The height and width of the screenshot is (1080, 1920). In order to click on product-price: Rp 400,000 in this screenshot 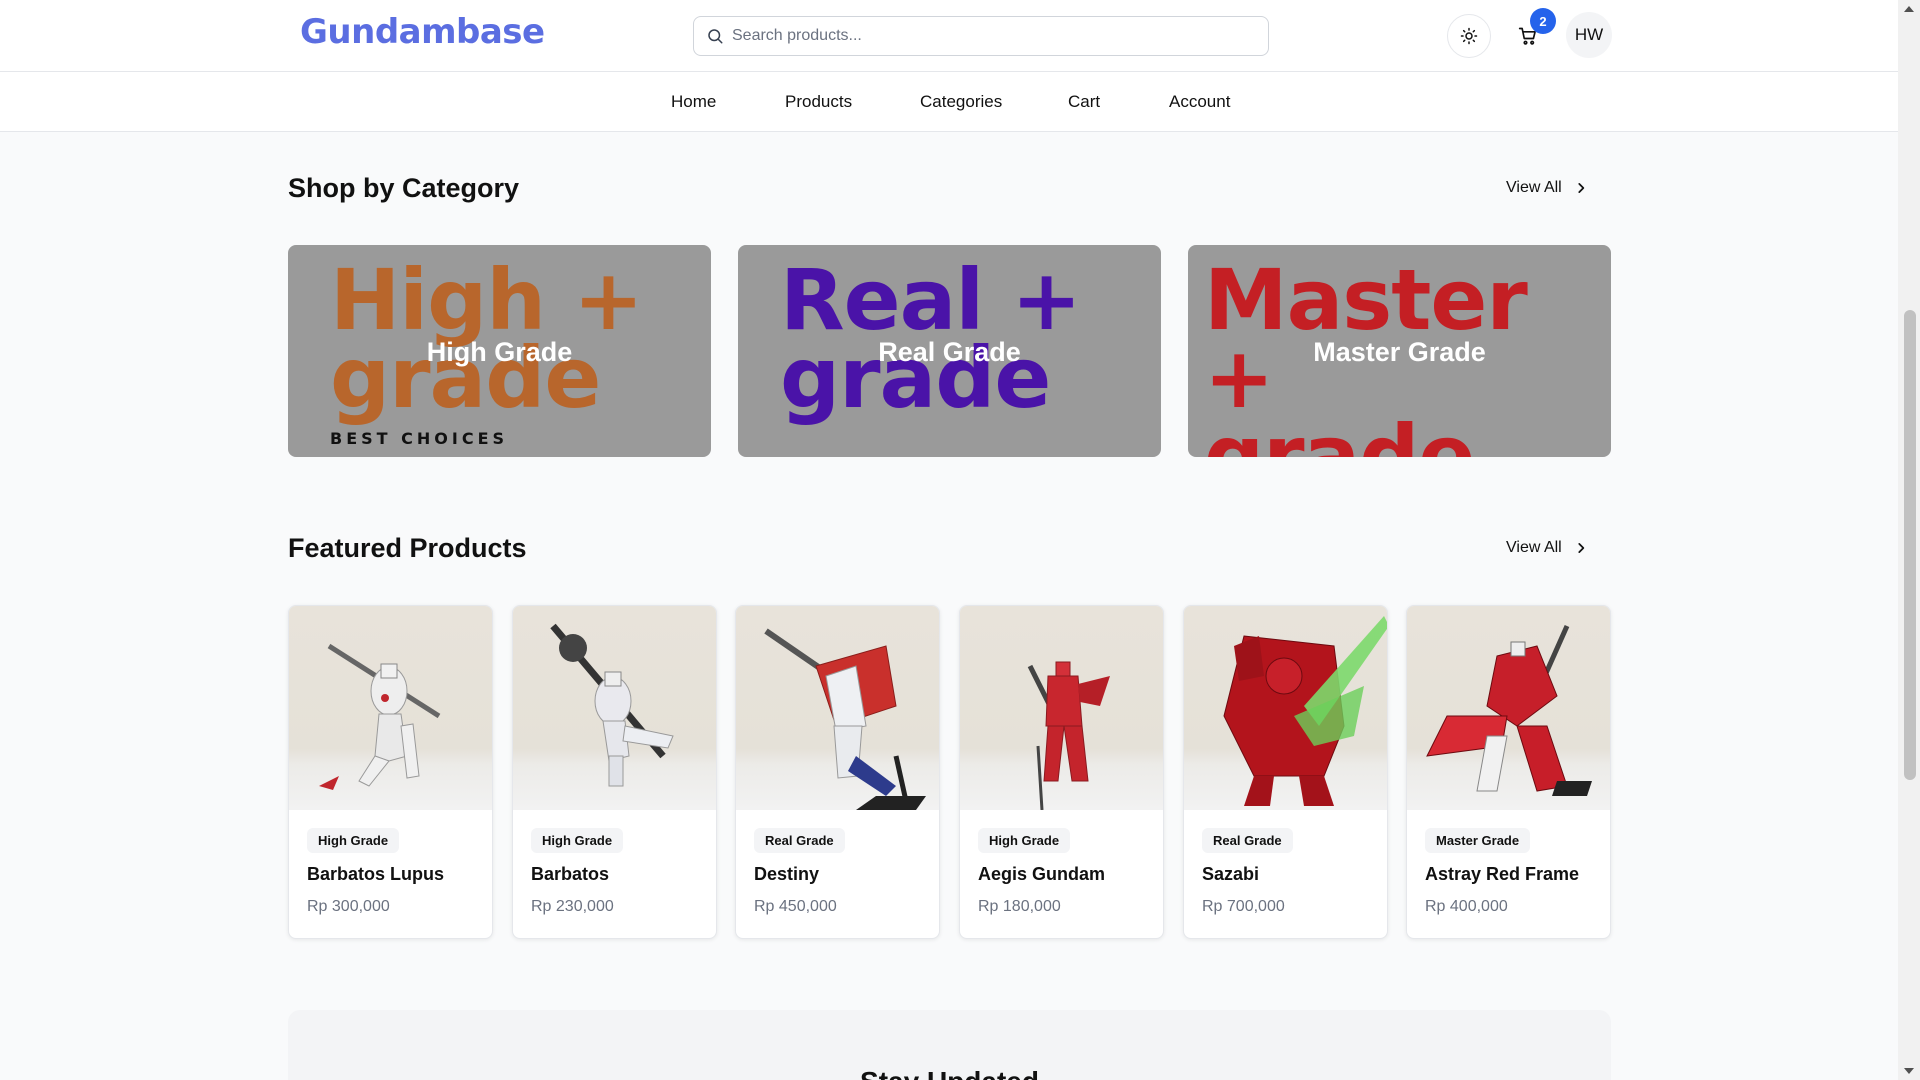, I will do `click(1466, 906)`.